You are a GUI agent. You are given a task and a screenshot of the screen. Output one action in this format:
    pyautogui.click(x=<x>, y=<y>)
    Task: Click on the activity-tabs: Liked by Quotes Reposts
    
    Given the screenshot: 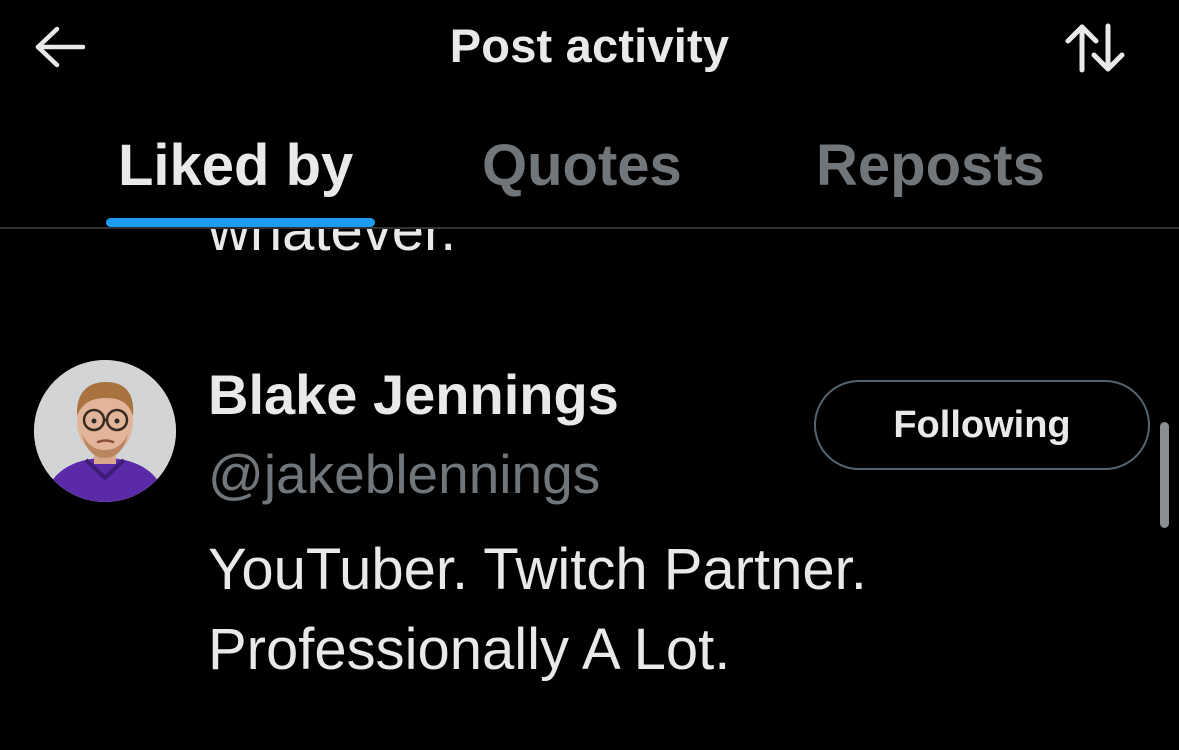 What is the action you would take?
    pyautogui.click(x=589, y=173)
    